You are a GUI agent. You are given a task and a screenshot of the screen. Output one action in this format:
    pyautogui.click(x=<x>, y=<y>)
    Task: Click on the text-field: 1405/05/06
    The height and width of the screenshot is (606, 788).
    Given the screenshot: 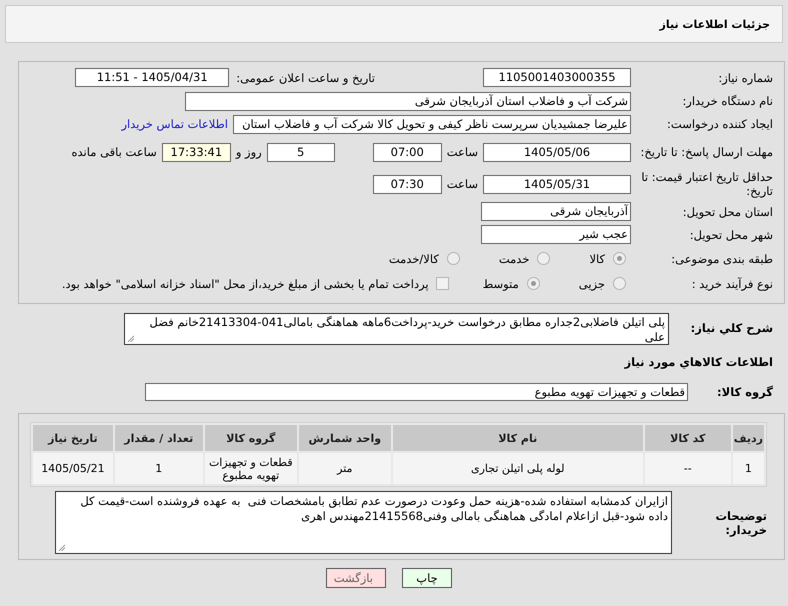 What is the action you would take?
    pyautogui.click(x=557, y=152)
    